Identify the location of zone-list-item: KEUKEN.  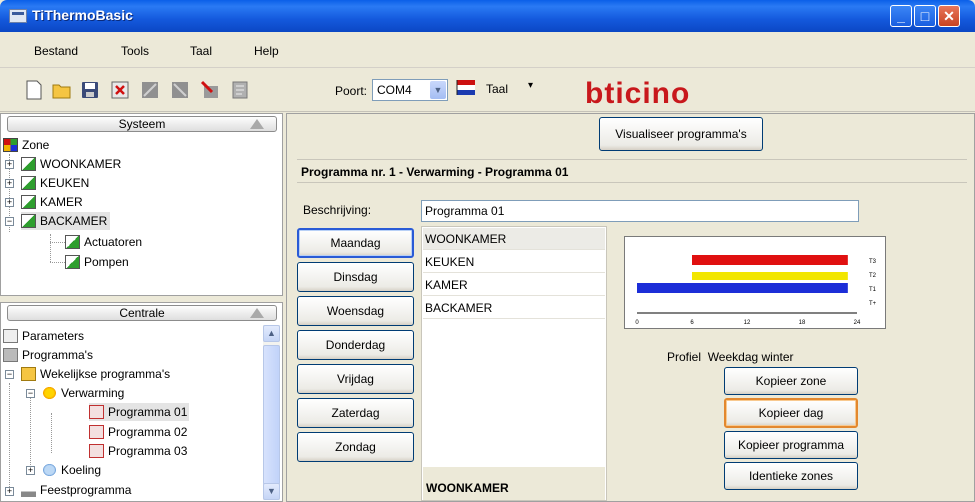
(514, 262).